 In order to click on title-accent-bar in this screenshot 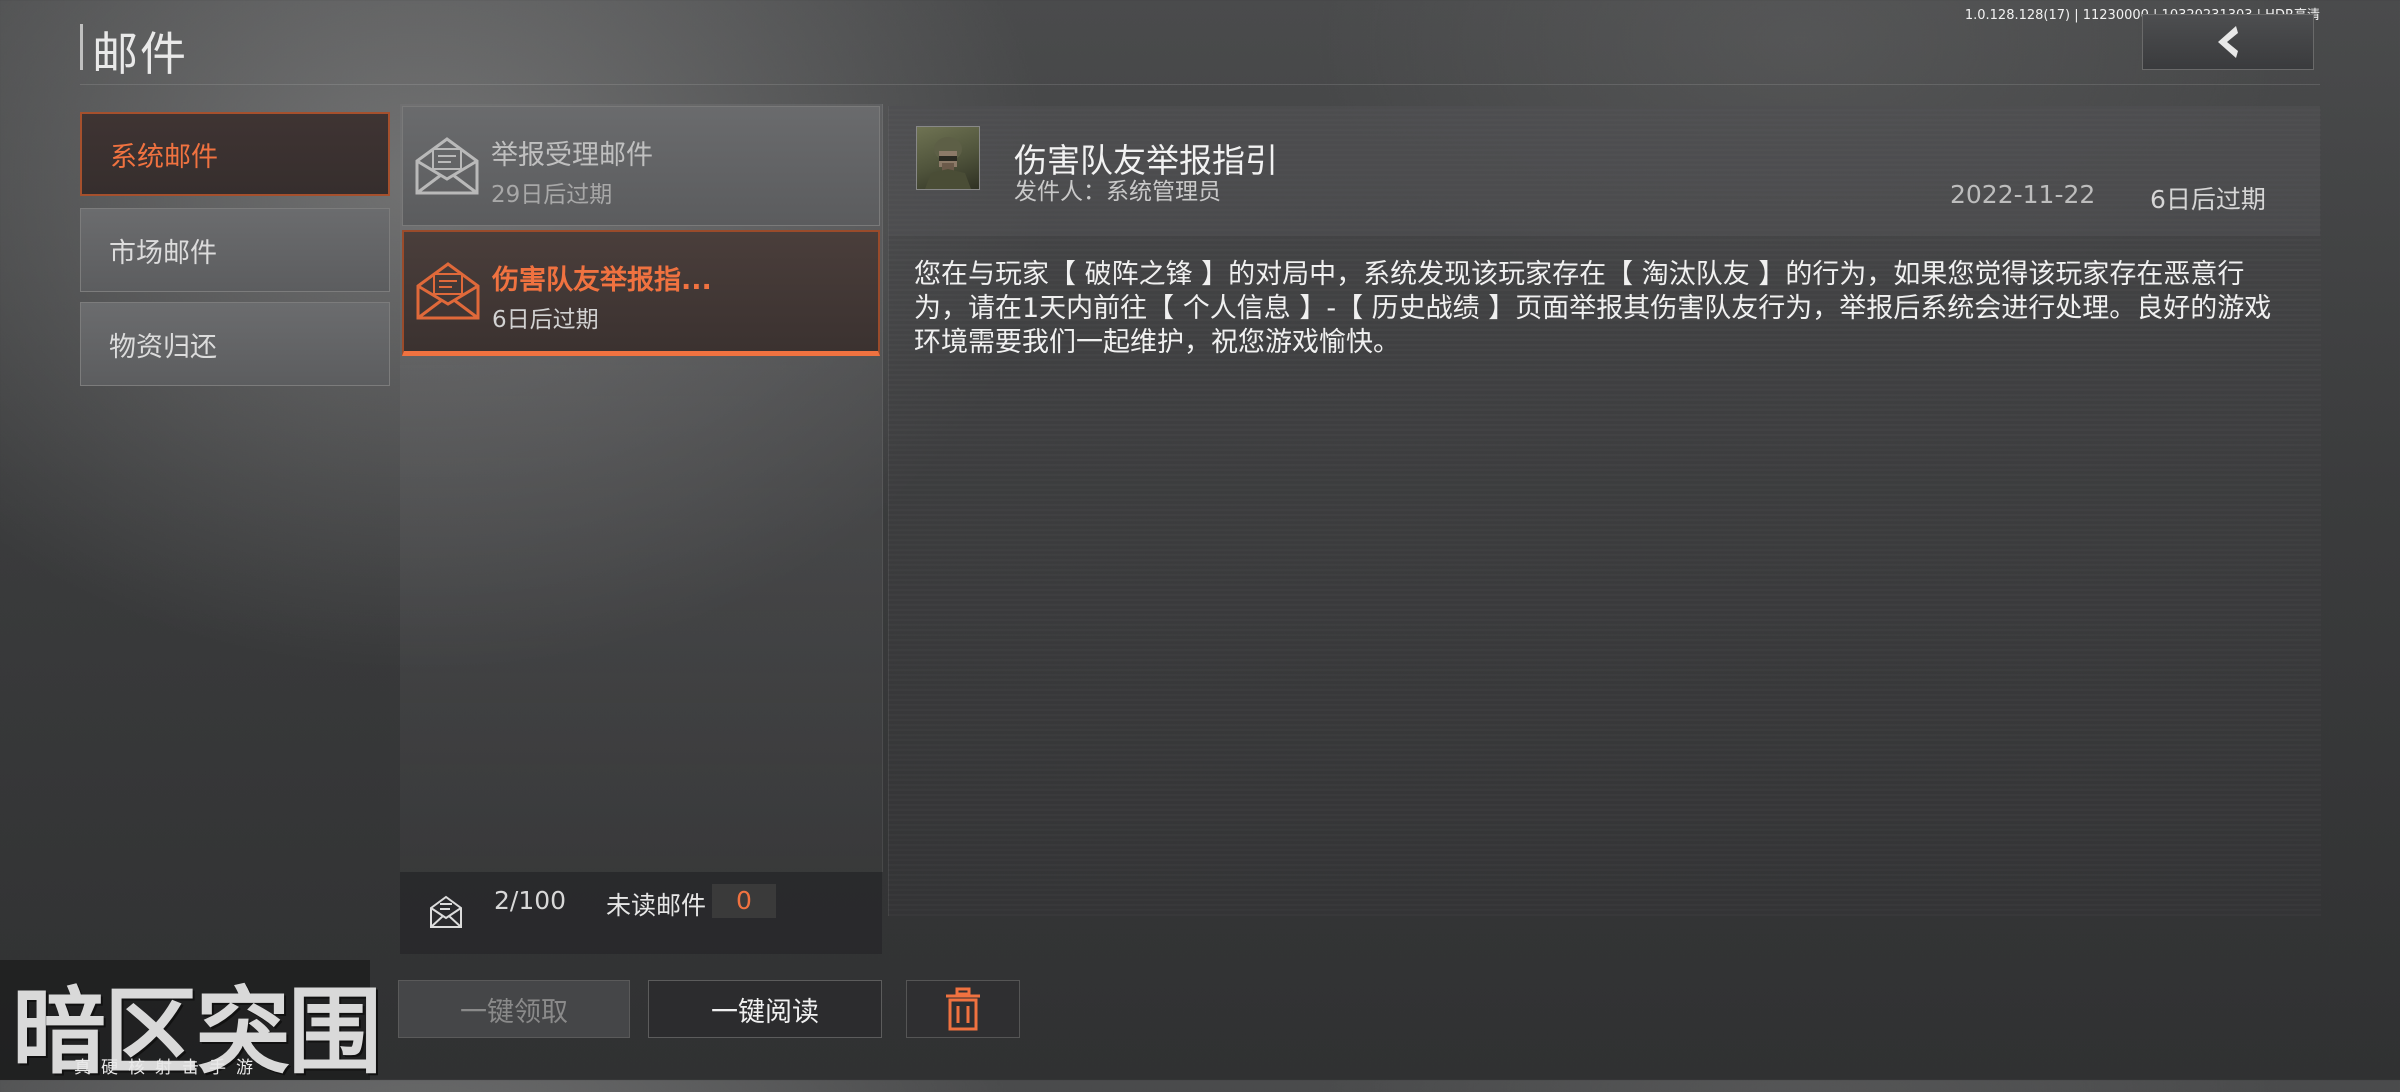, I will do `click(81, 47)`.